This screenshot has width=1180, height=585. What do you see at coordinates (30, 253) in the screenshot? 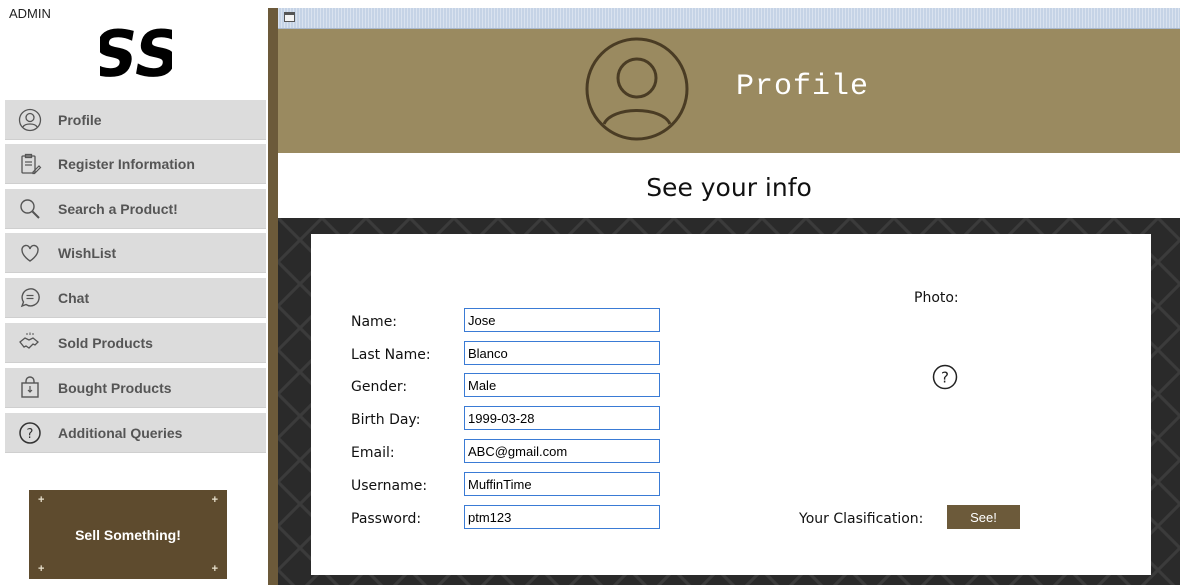
I see `heart-icon` at bounding box center [30, 253].